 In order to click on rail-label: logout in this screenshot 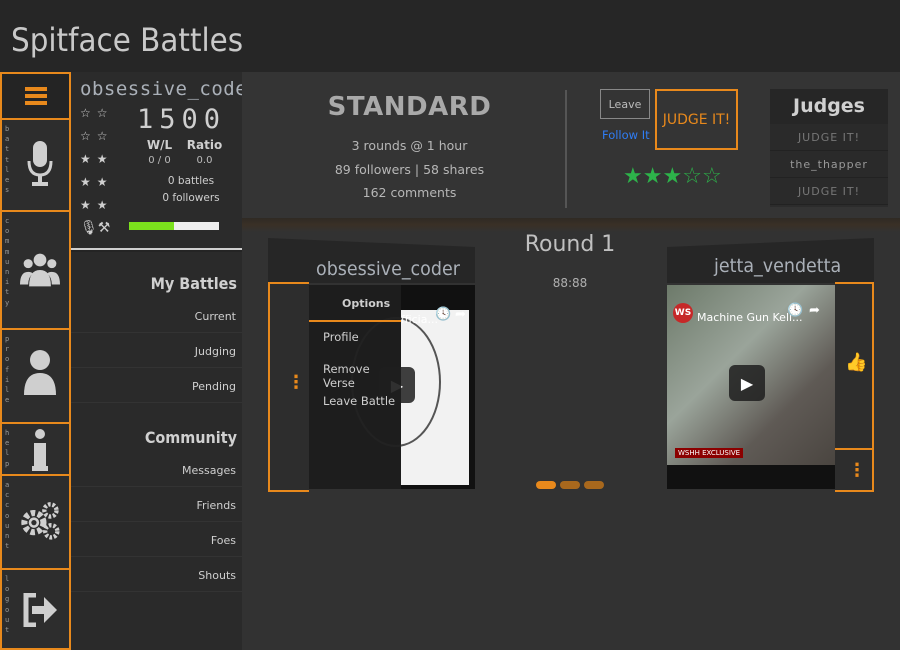, I will do `click(7, 605)`.